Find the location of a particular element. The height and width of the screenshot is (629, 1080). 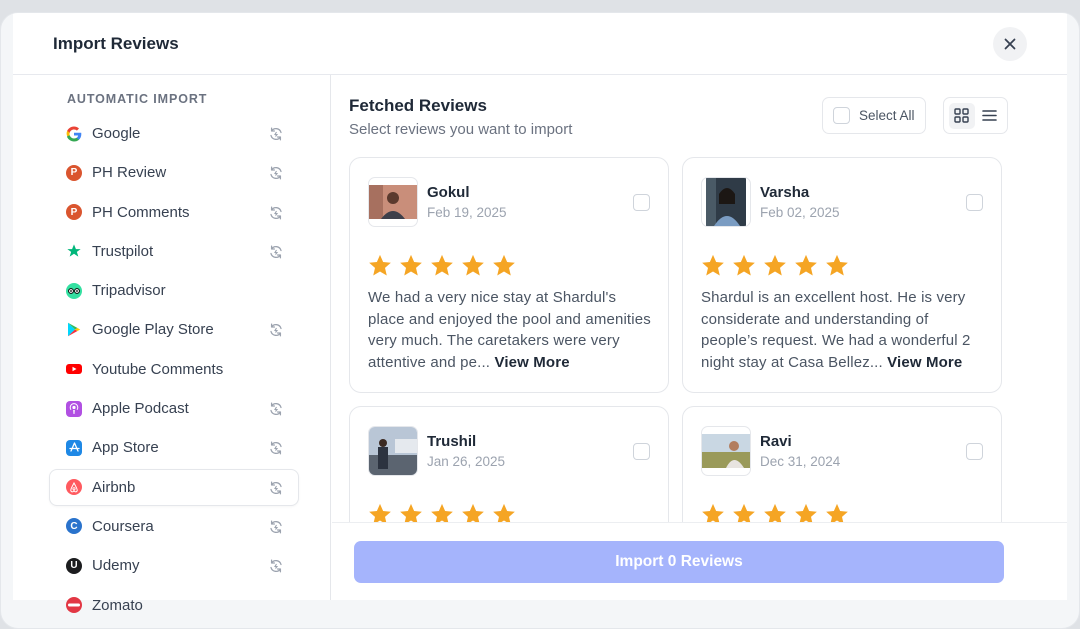

review-date: Jan 26, 2025 is located at coordinates (466, 461).